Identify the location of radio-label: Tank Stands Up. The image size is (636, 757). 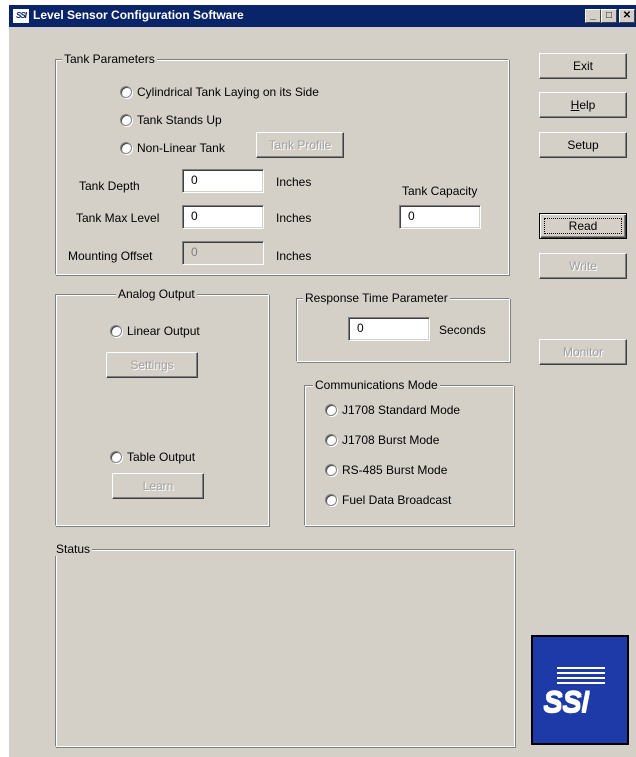
(179, 120).